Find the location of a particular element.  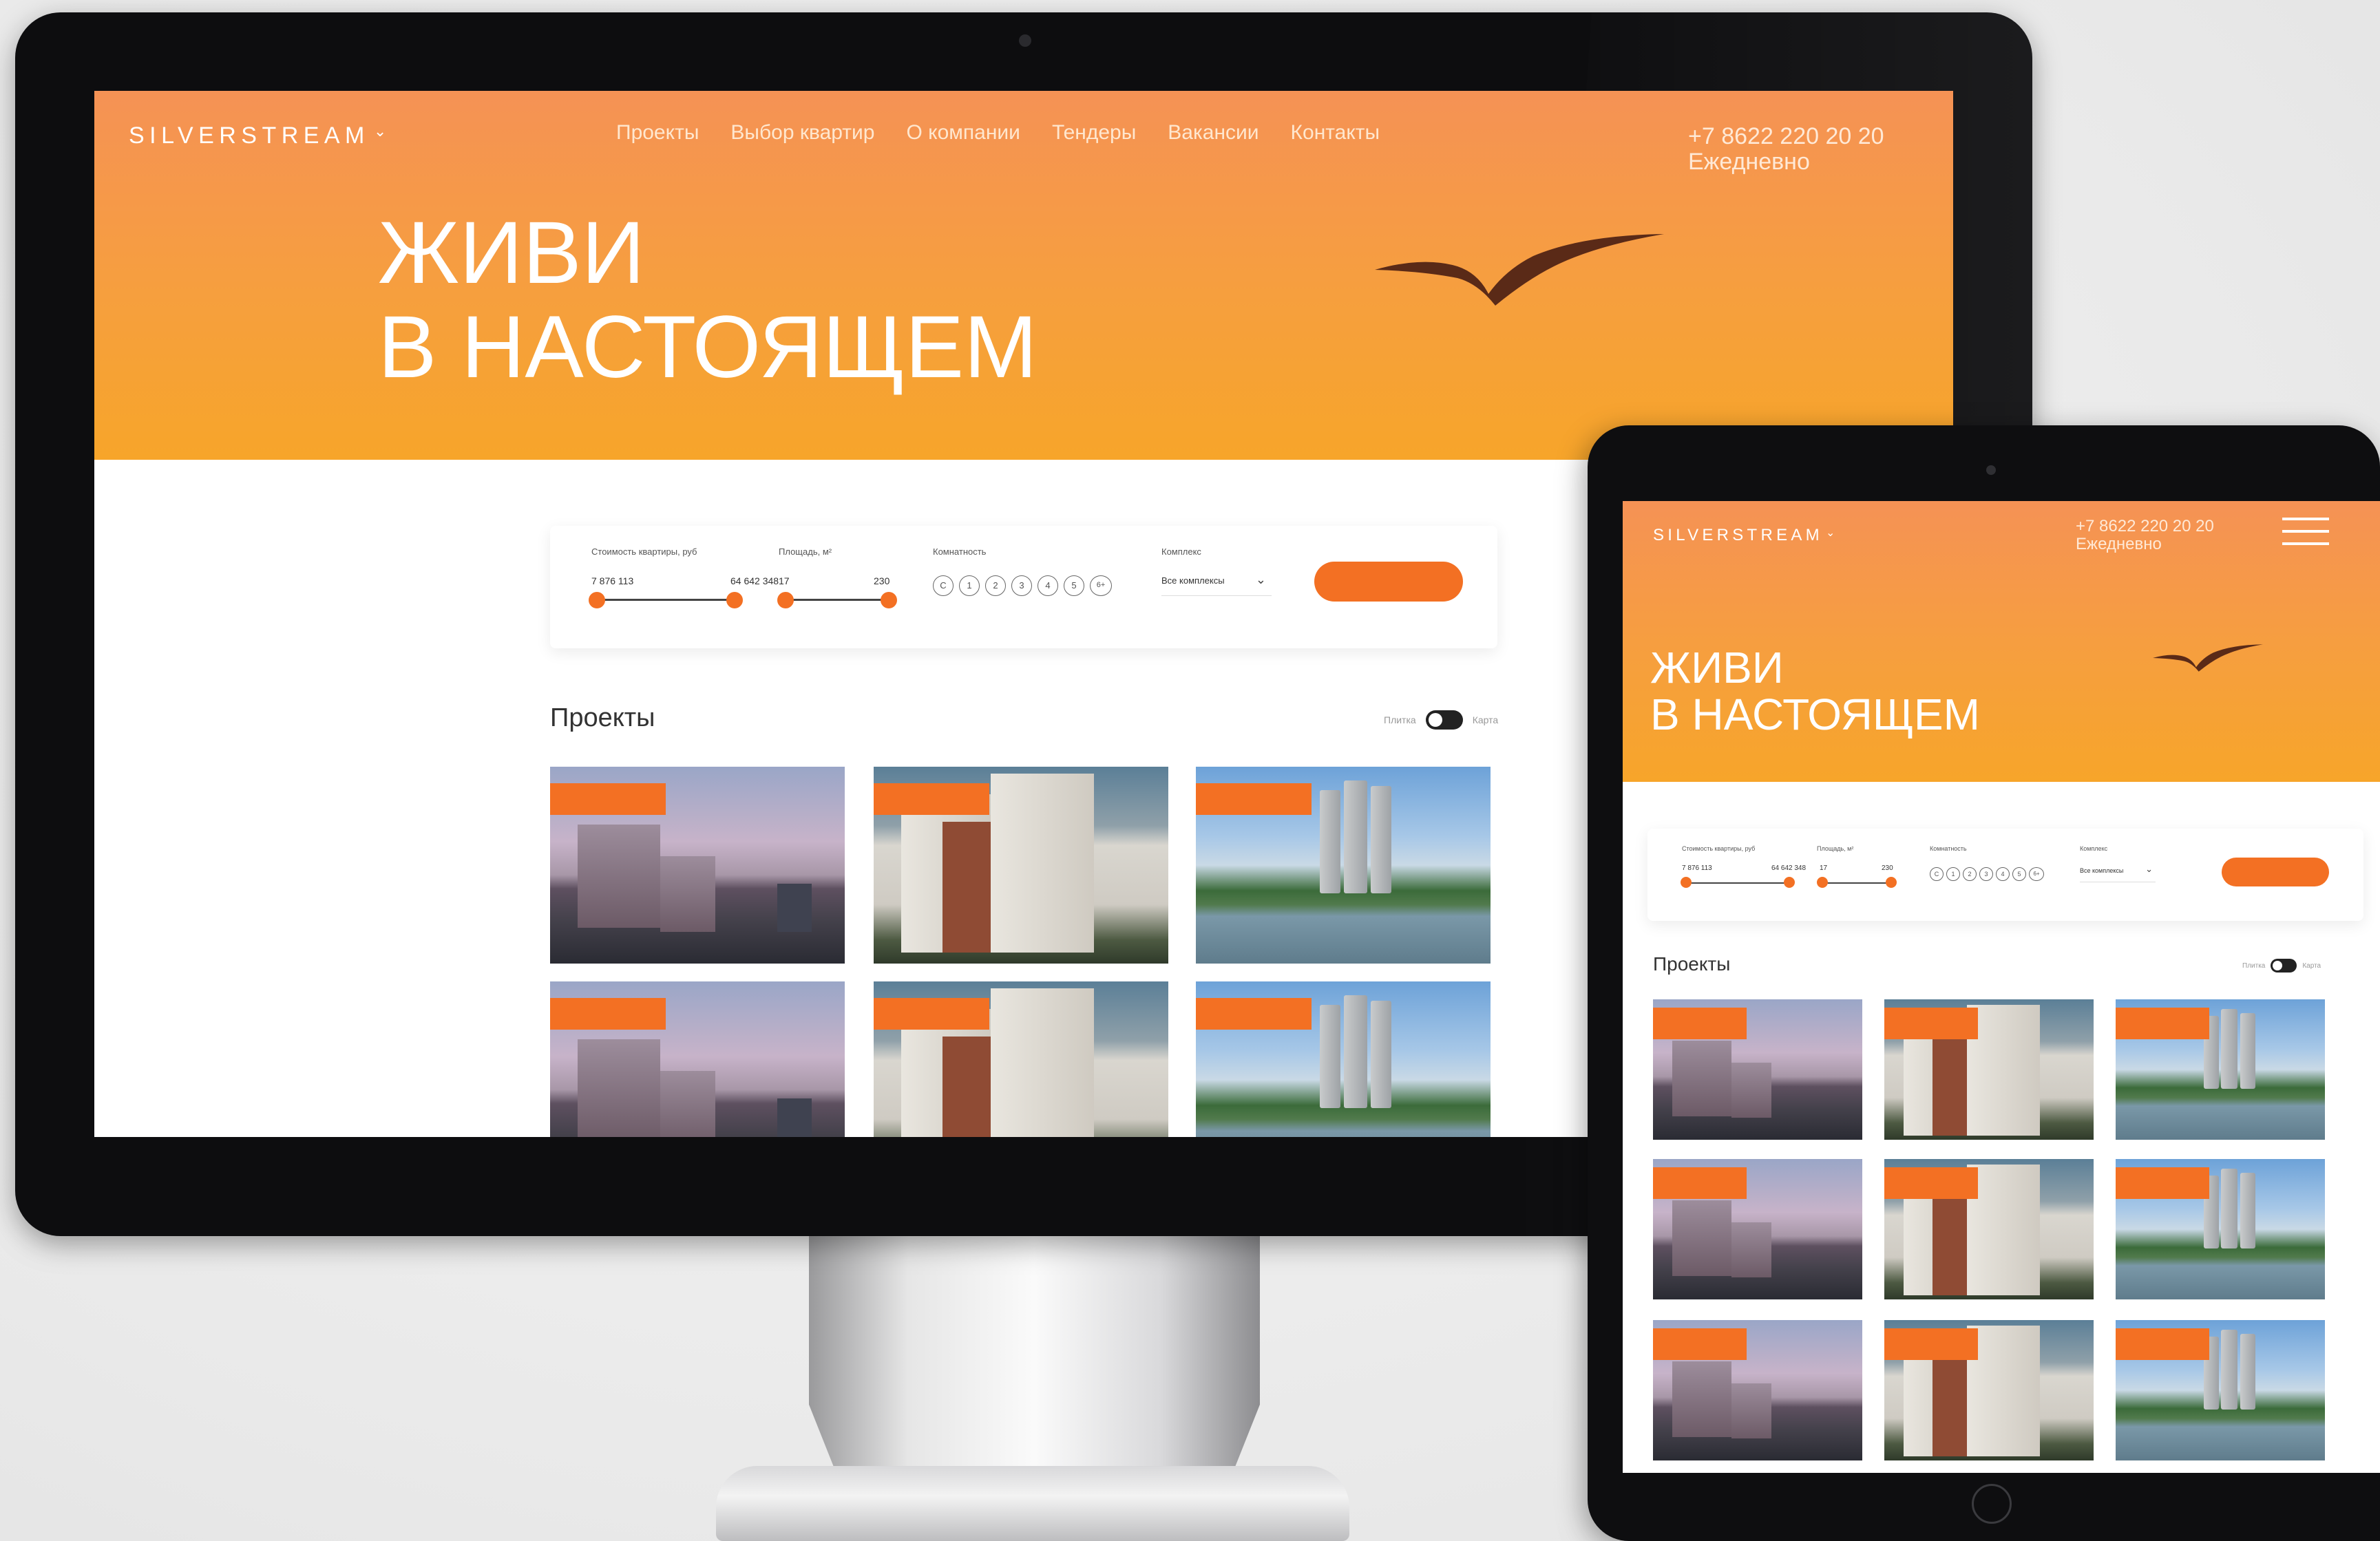

menu-icon is located at coordinates (2305, 531).